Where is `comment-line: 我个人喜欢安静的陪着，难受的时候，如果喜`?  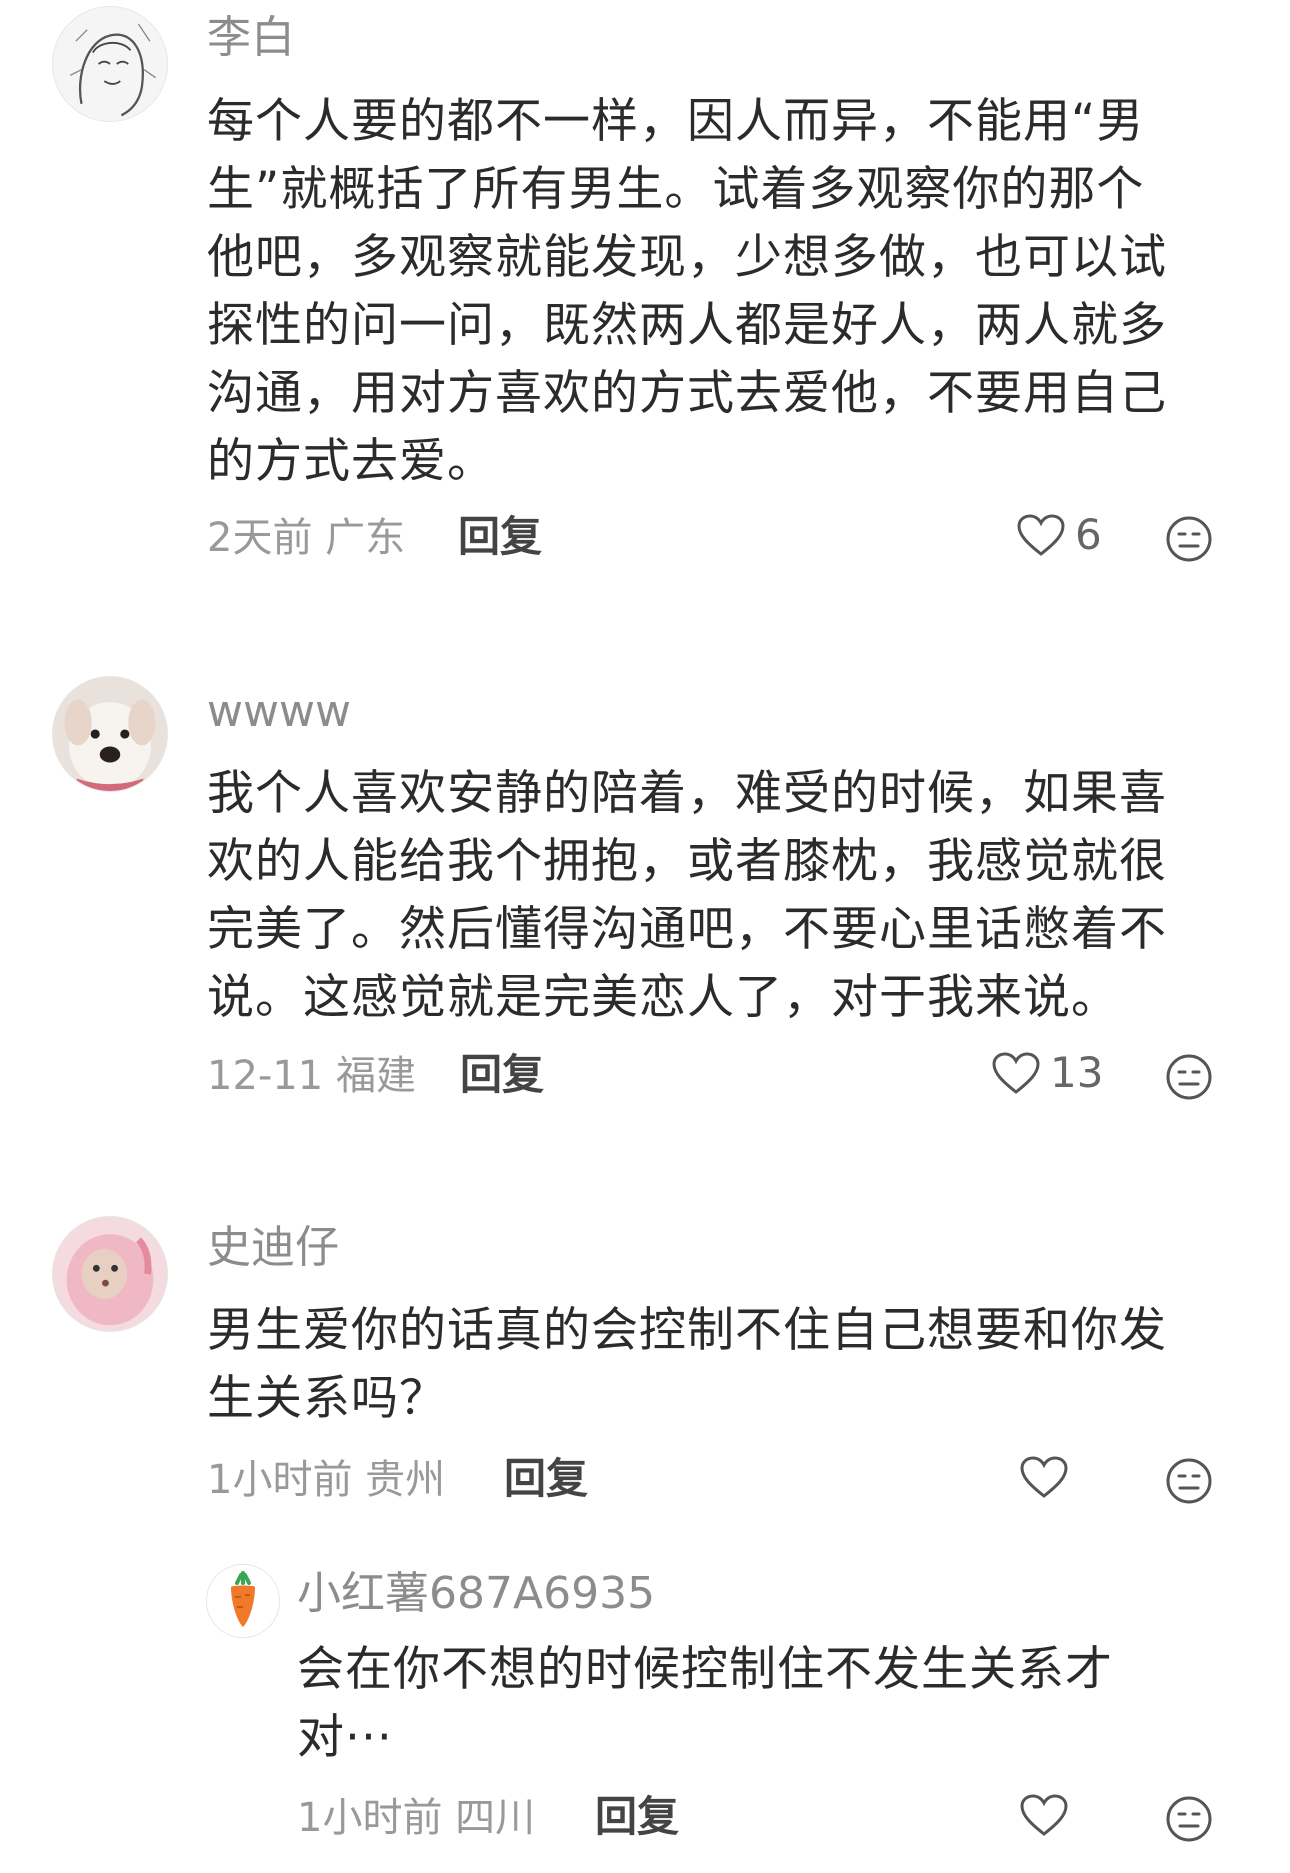
comment-line: 我个人喜欢安静的陪着，难受的时候，如果喜 is located at coordinates (687, 793).